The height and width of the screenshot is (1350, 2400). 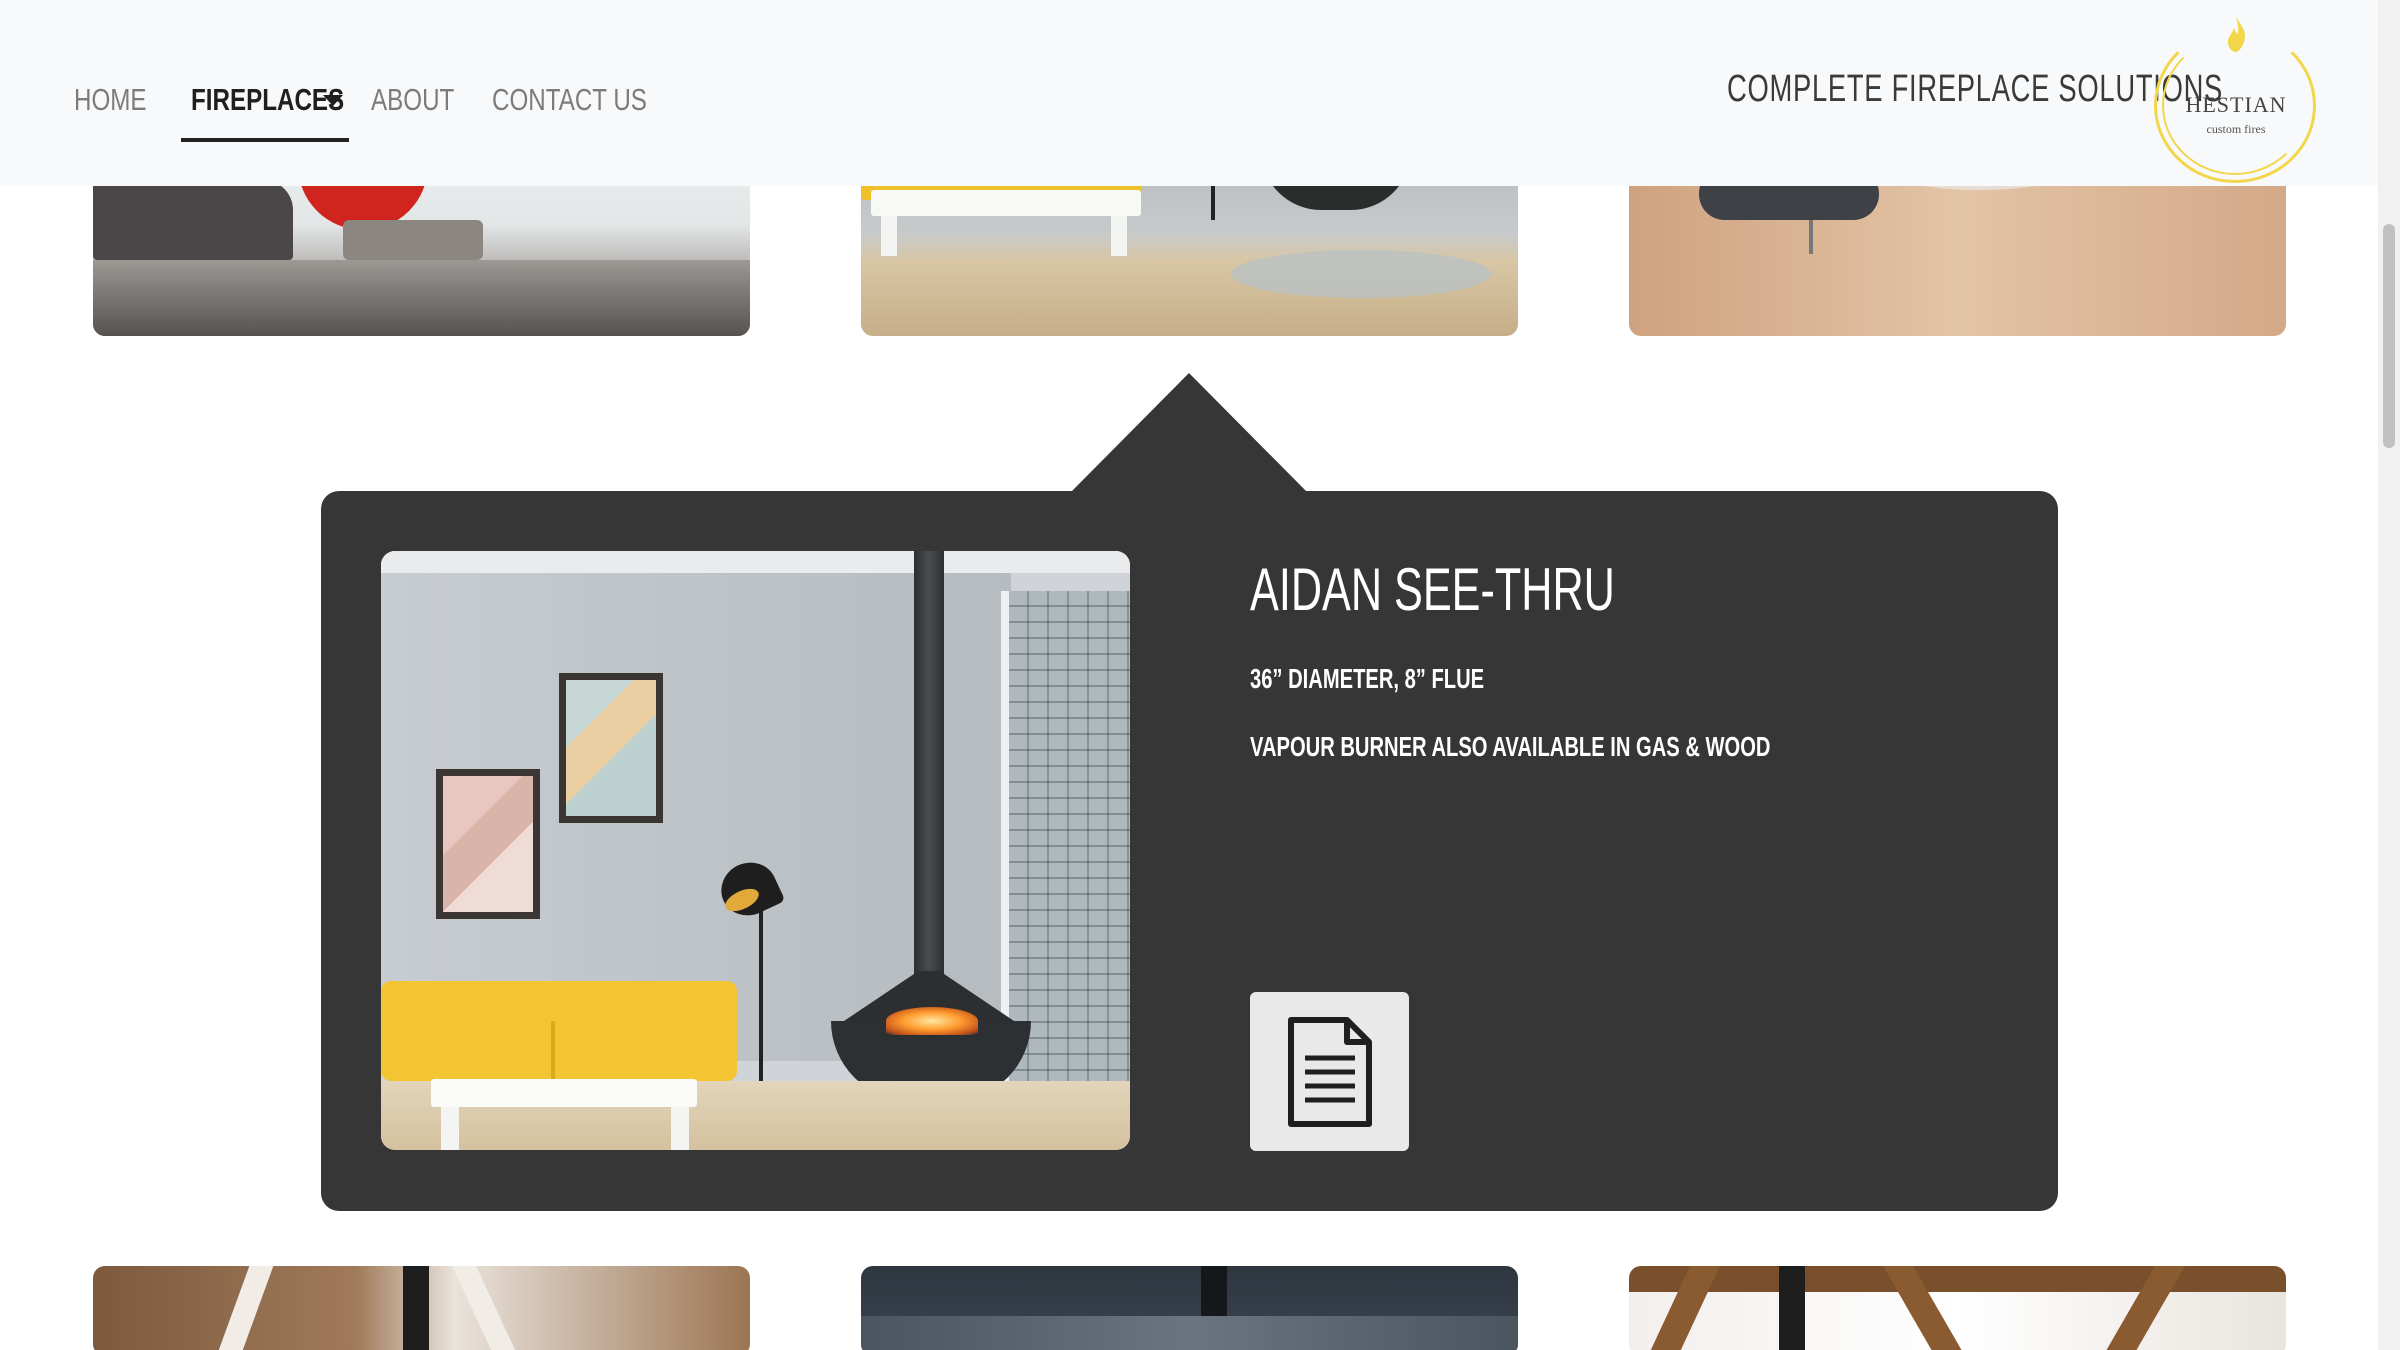 I want to click on page-scrollbar, so click(x=2389, y=675).